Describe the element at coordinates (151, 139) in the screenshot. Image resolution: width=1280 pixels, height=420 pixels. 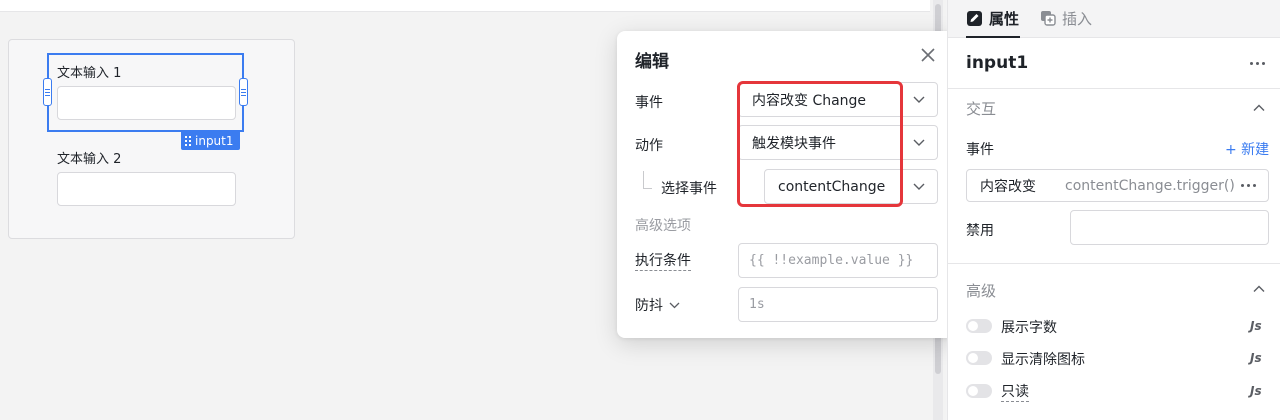
I see `form-container: 文本输入 1 文本输入 2` at that location.